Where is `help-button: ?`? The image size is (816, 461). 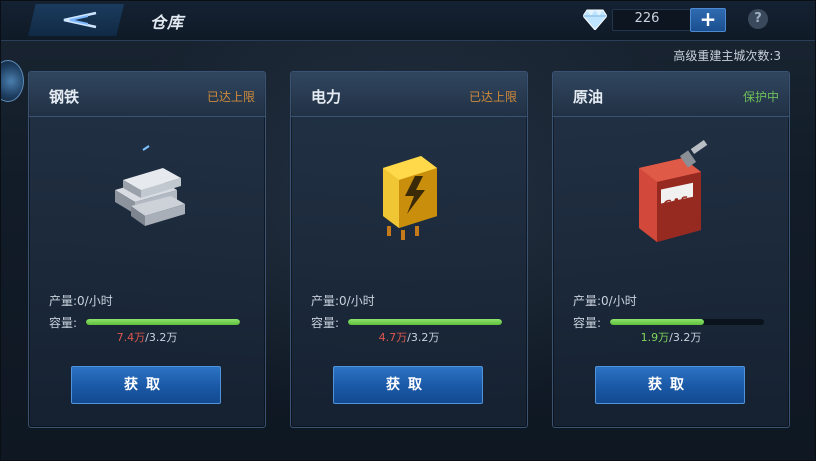 help-button: ? is located at coordinates (758, 19).